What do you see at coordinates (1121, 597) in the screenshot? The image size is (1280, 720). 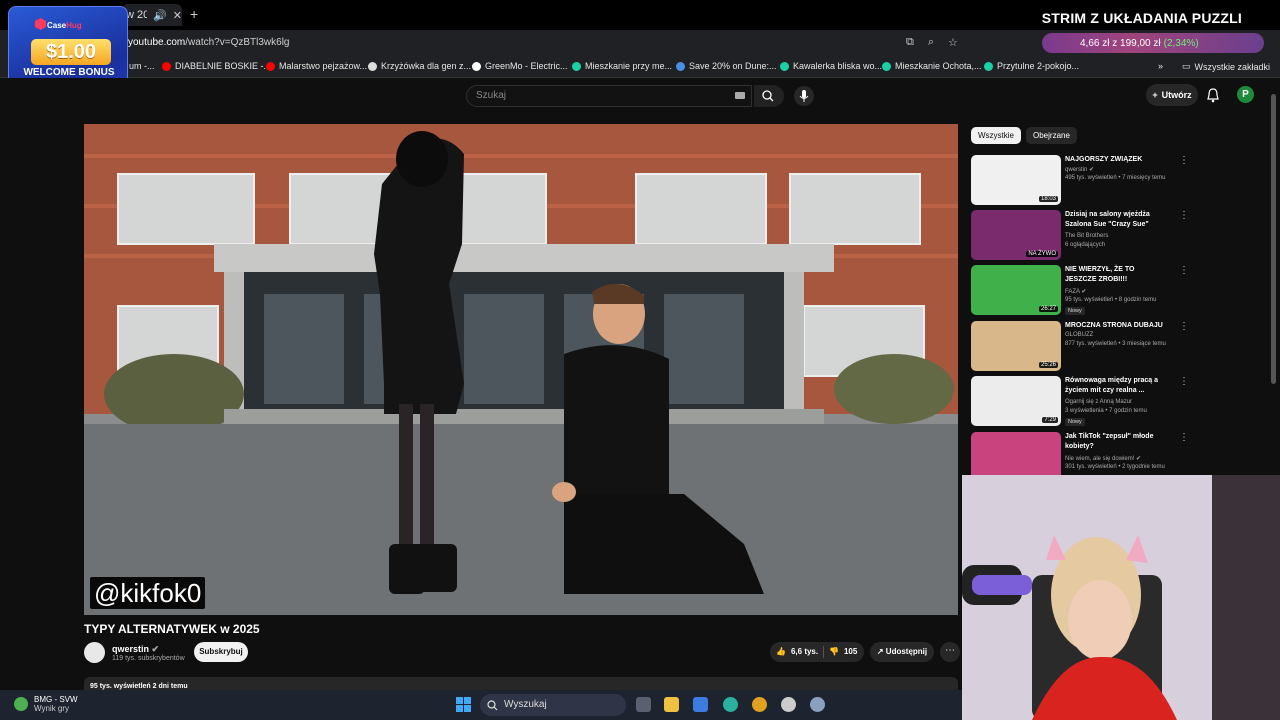 I see `webcam-frame` at bounding box center [1121, 597].